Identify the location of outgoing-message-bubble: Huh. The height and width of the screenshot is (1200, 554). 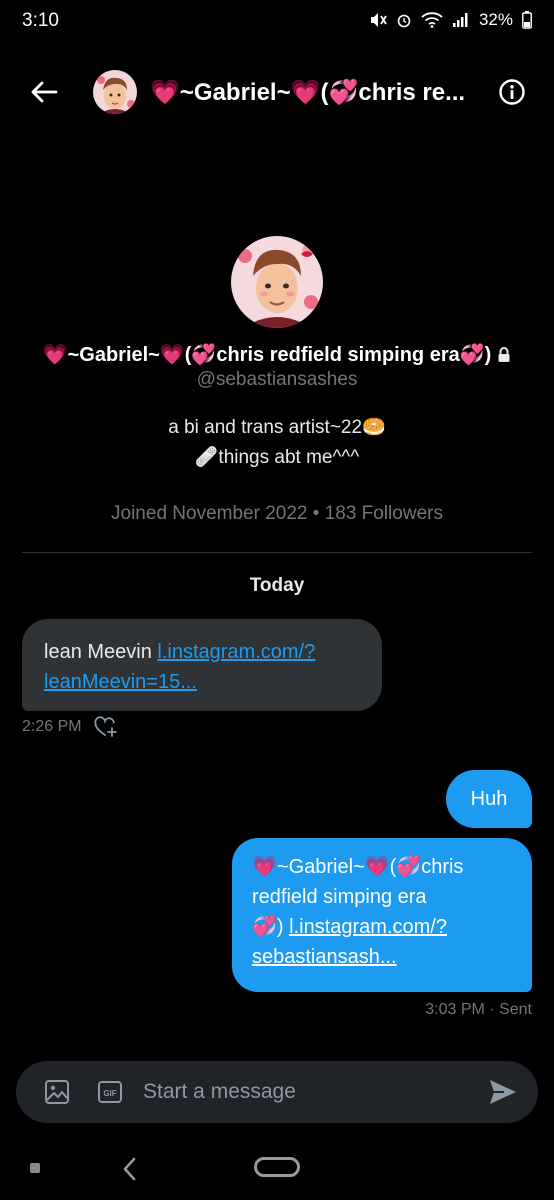
(489, 799).